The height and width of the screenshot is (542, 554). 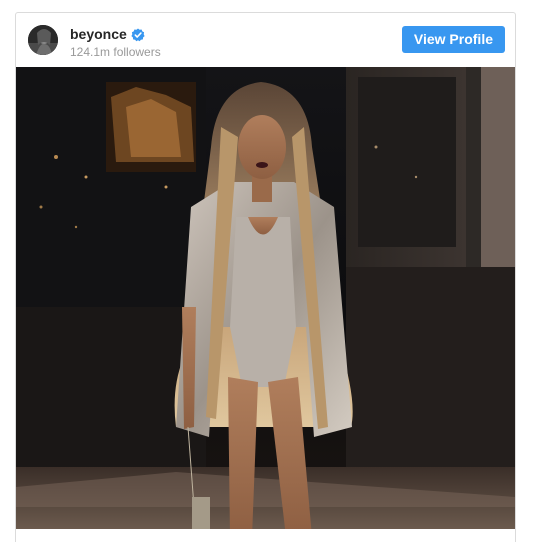 I want to click on view-profile-button: View Profile, so click(x=453, y=39).